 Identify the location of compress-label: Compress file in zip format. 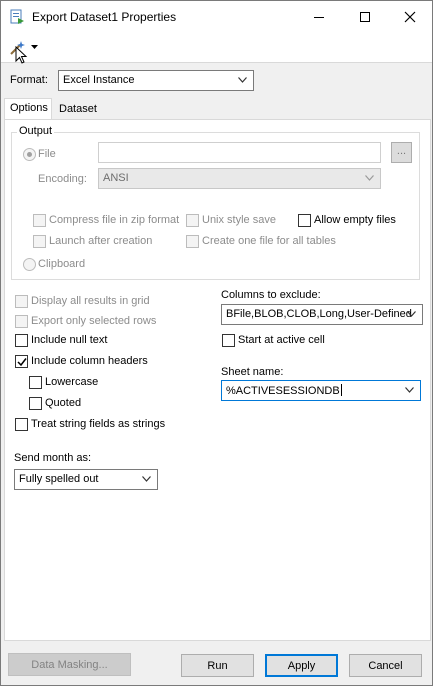
(114, 220).